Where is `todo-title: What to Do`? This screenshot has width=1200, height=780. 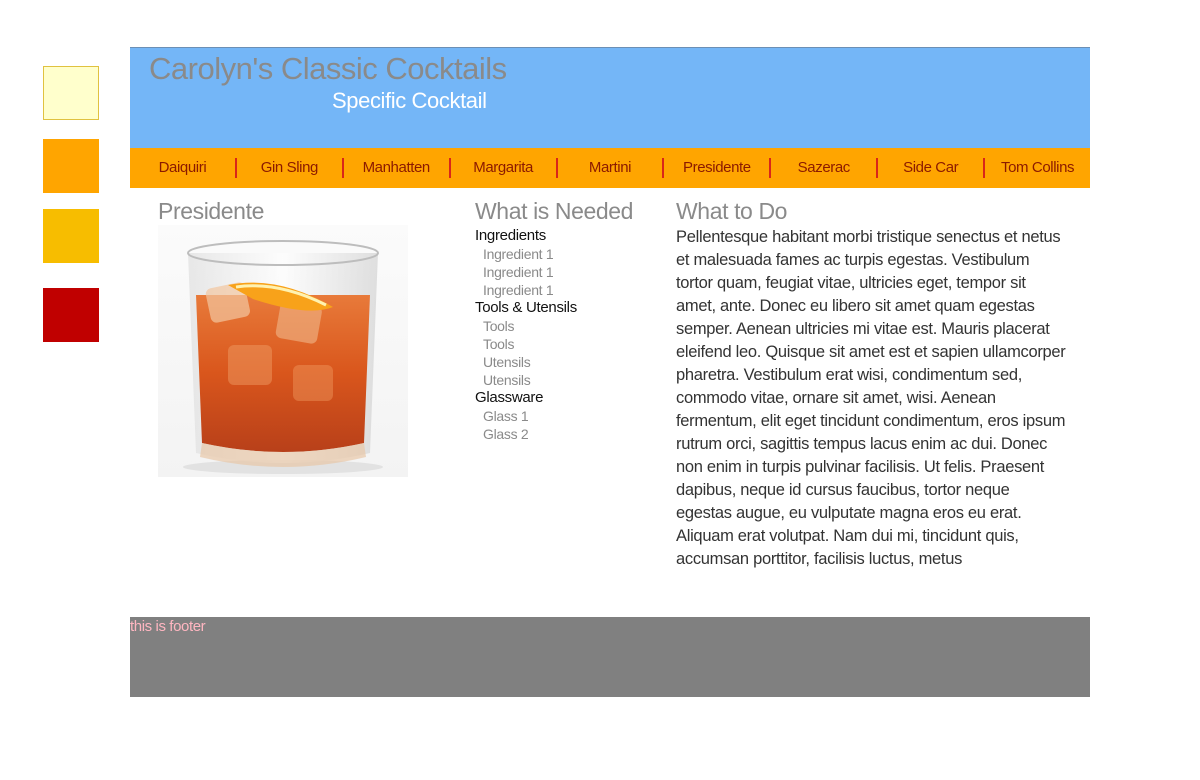 todo-title: What to Do is located at coordinates (732, 211).